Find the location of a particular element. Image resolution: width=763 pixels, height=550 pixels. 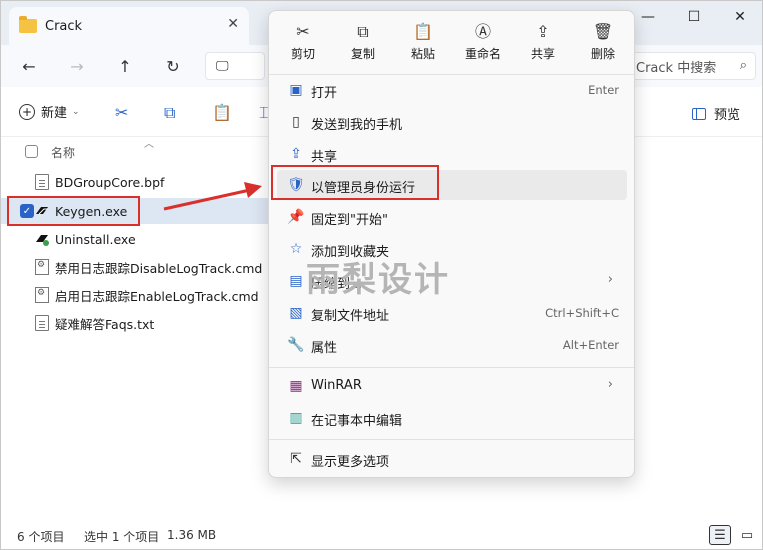

open-window-icon: ▣ is located at coordinates (296, 90).